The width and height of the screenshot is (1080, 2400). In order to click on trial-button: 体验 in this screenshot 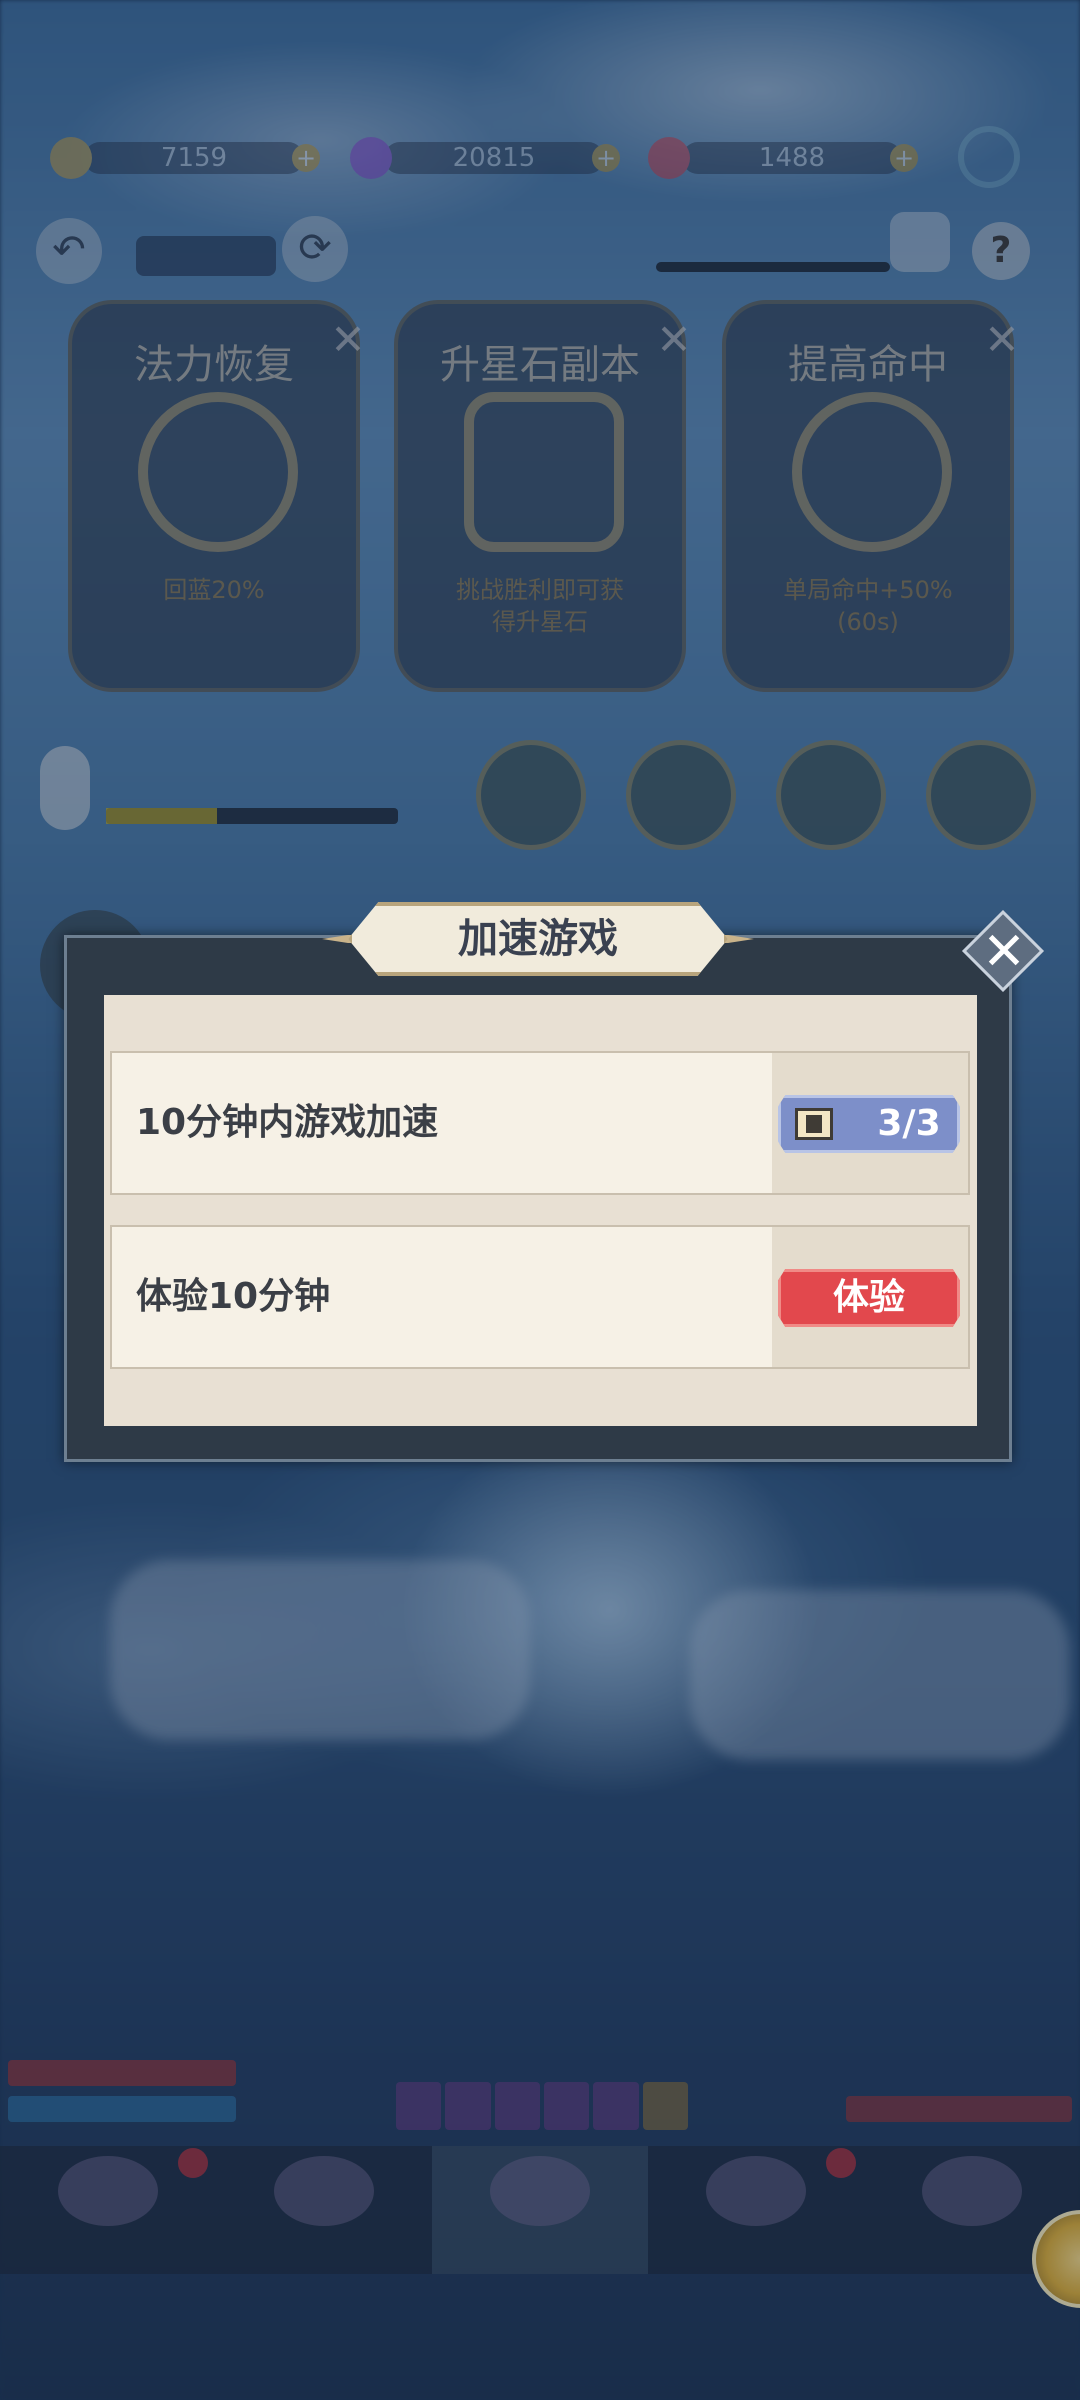, I will do `click(869, 1298)`.